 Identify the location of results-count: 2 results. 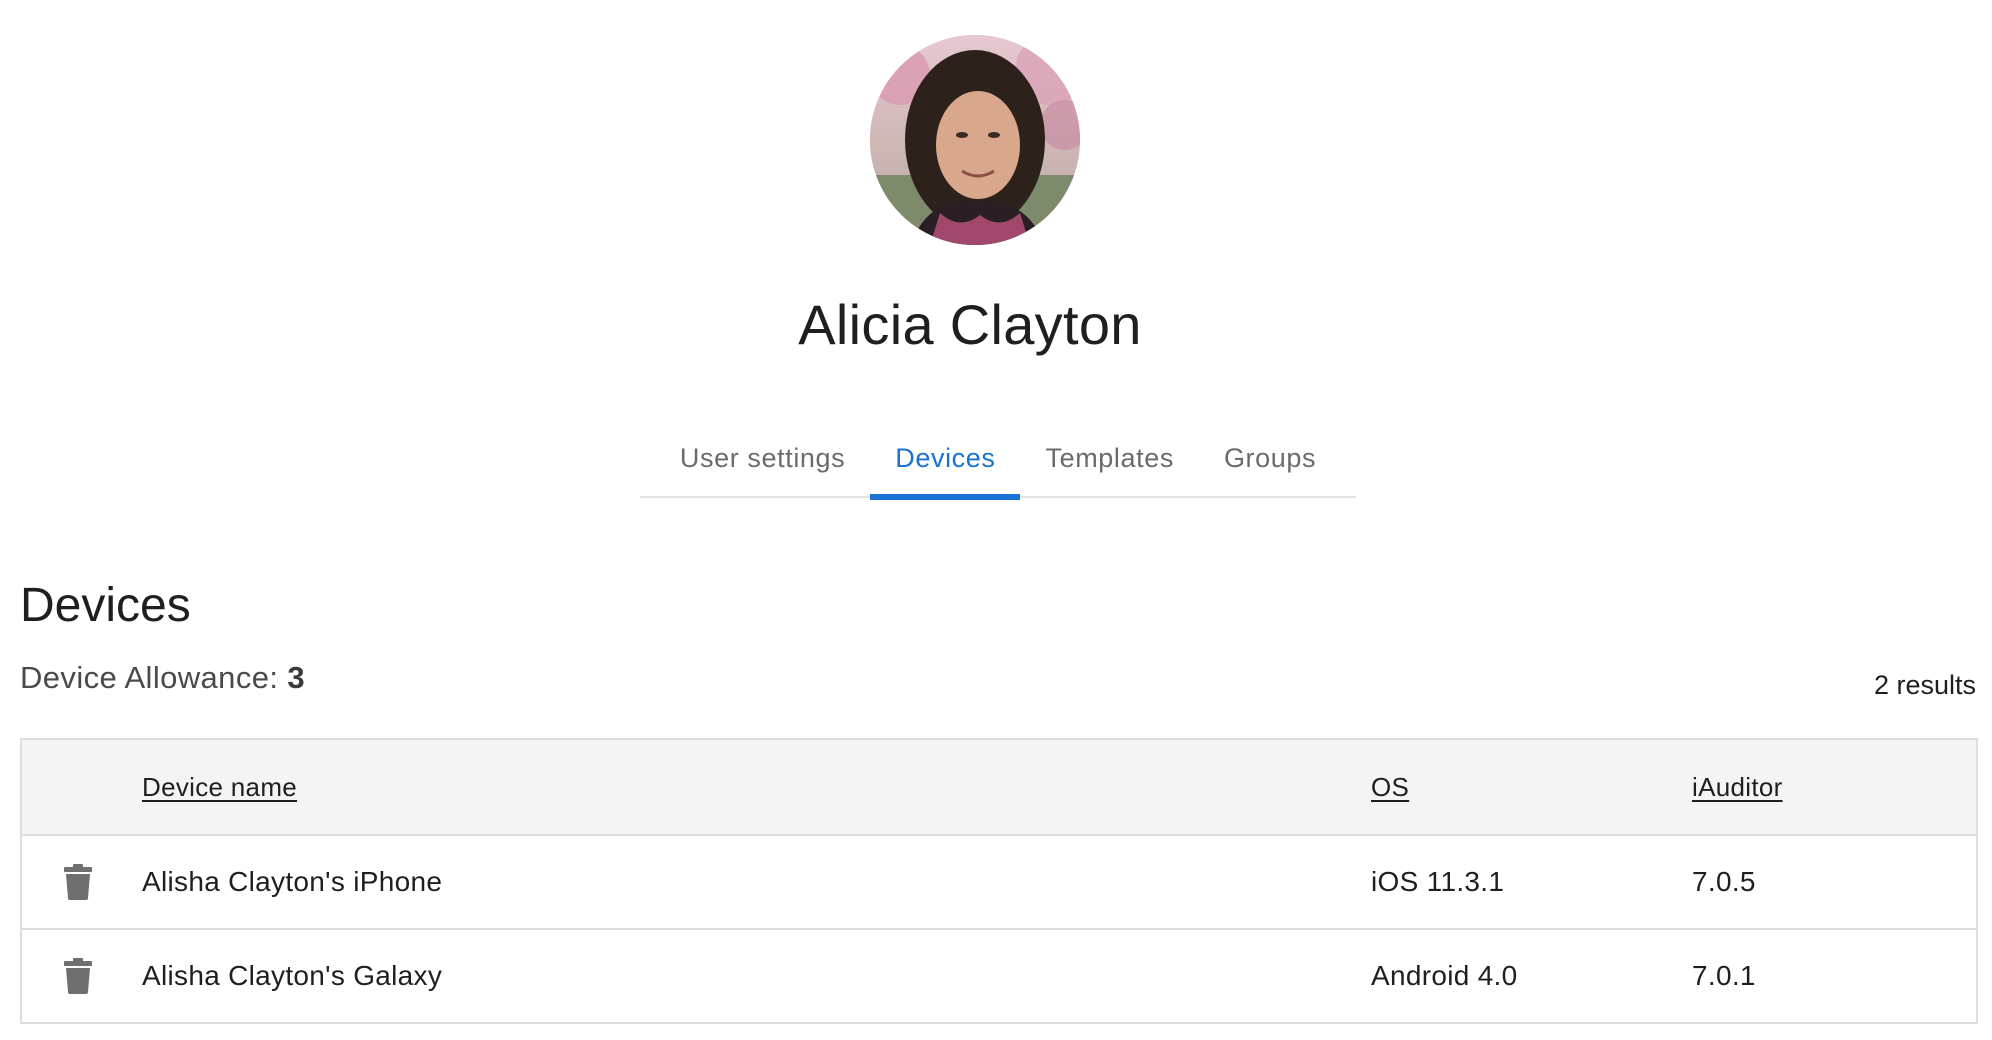
(1924, 685).